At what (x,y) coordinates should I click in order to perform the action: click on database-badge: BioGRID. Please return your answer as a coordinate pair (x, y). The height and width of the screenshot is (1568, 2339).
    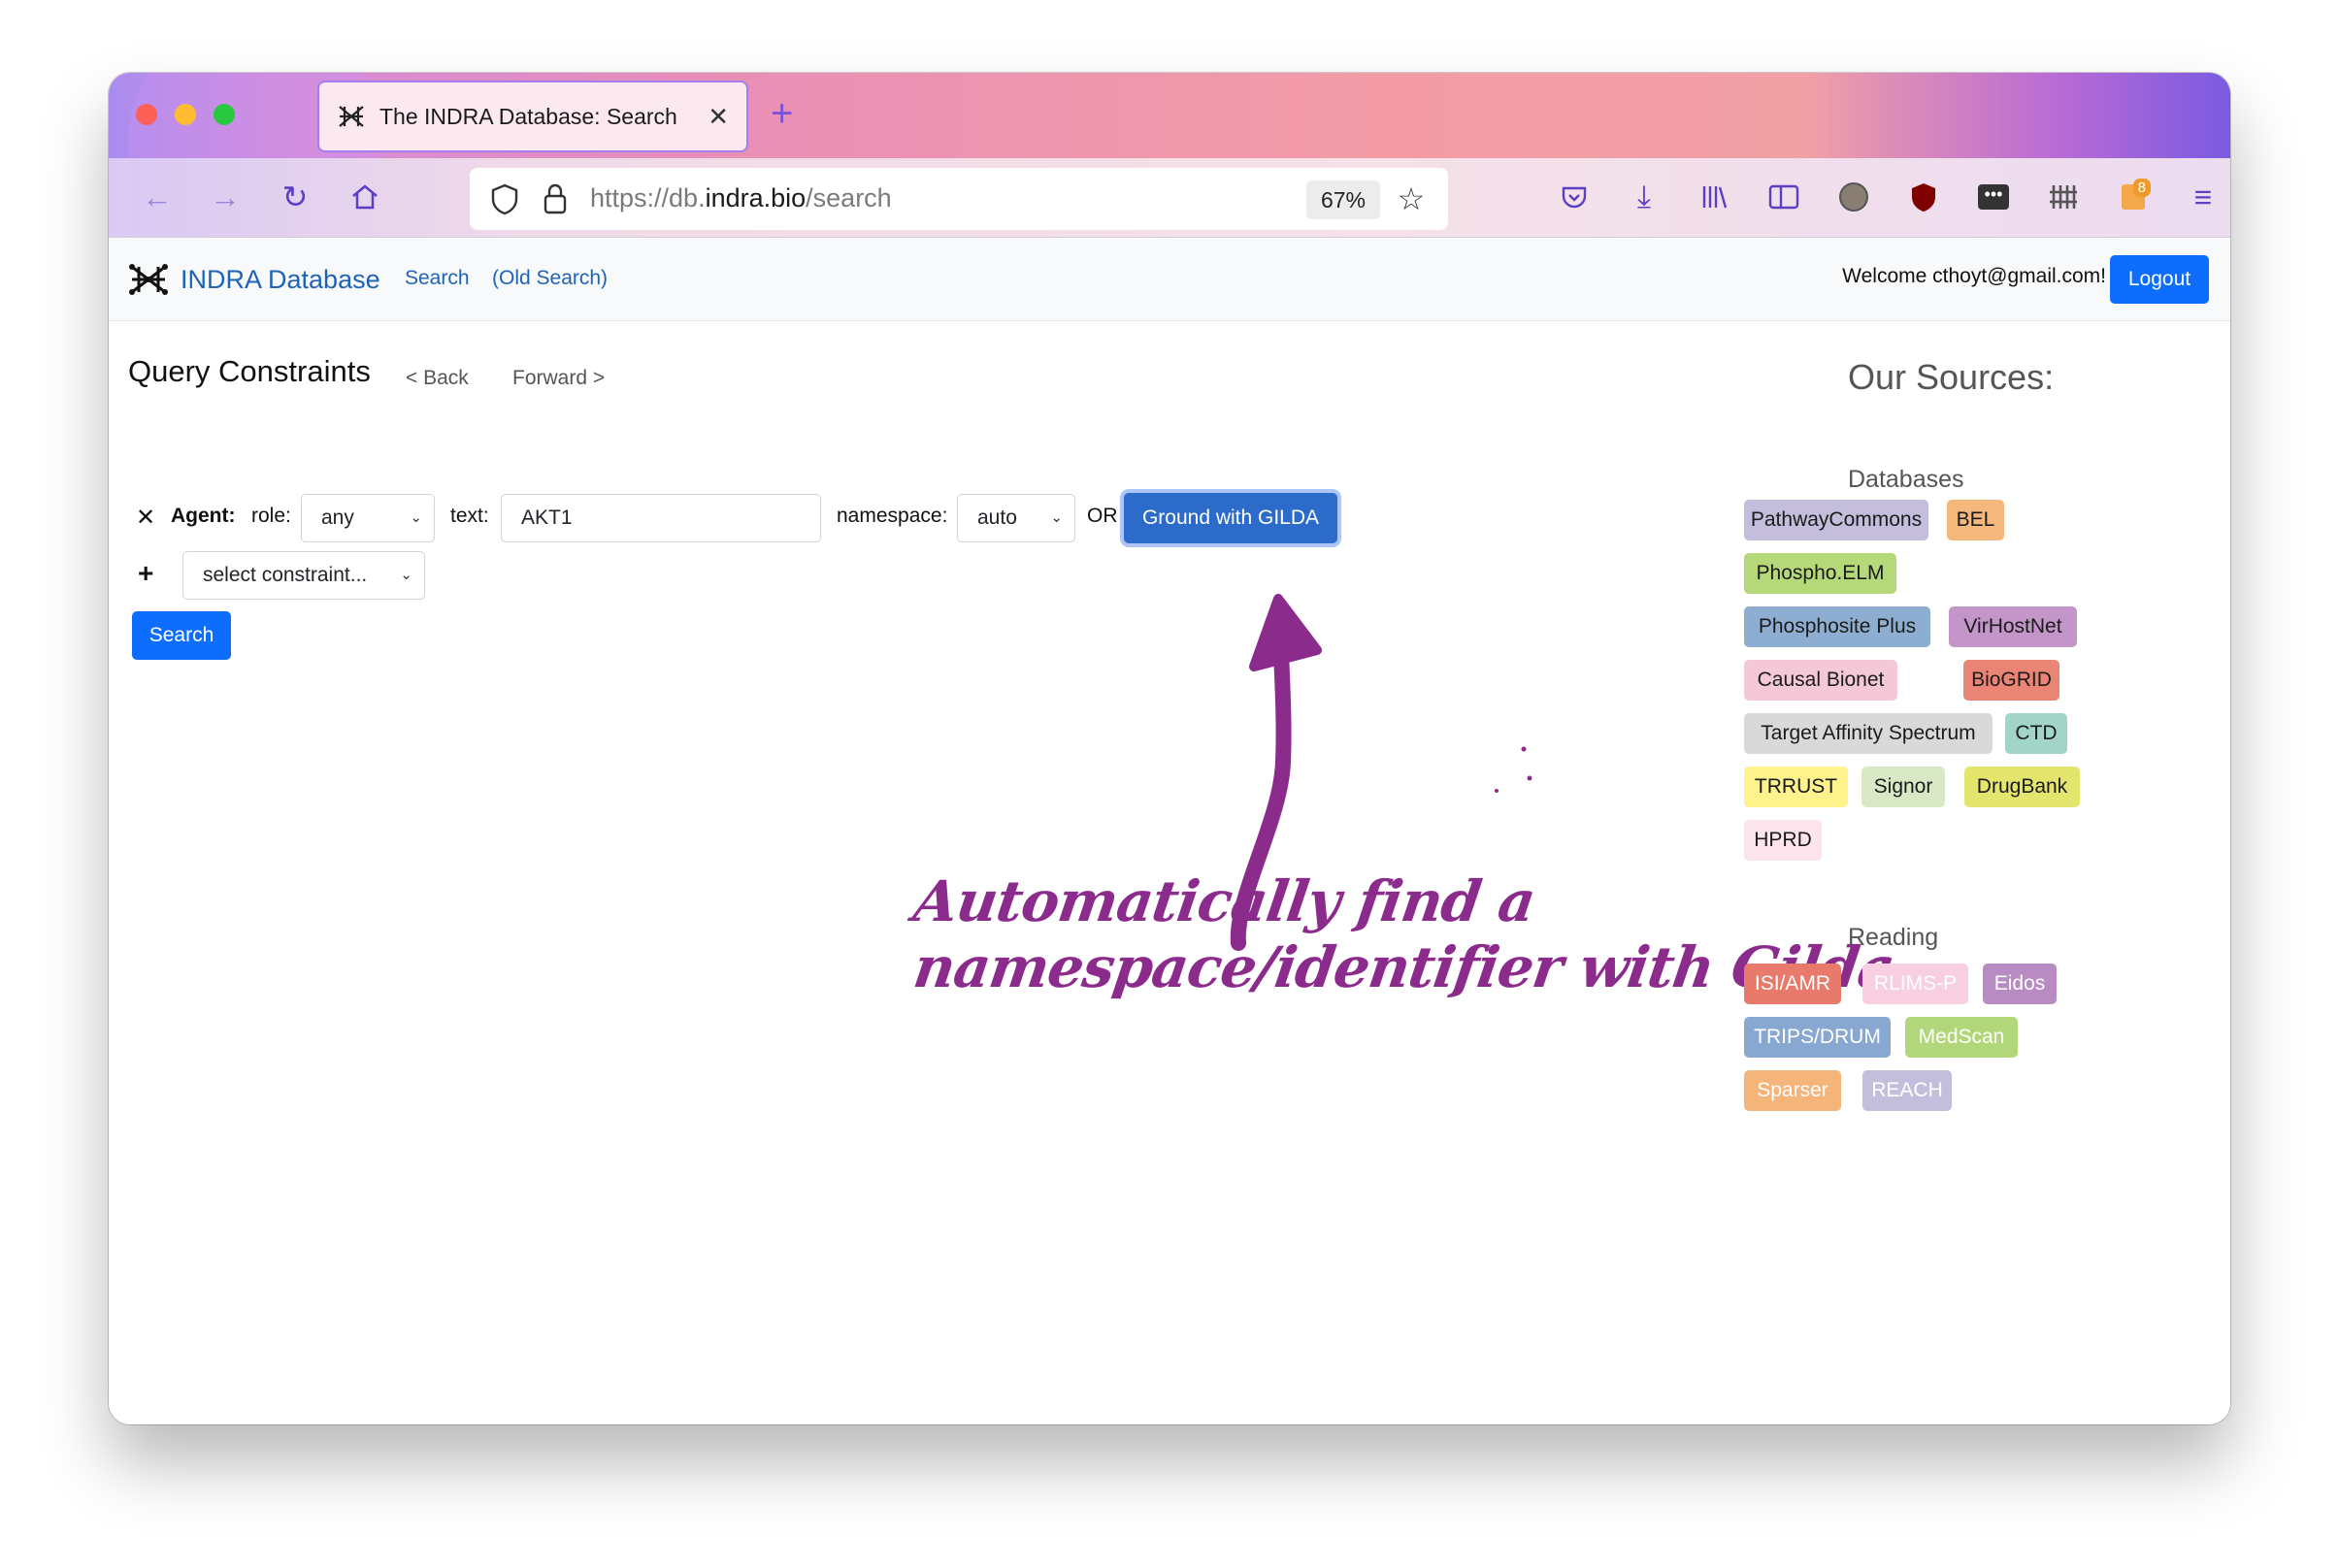
    Looking at the image, I should click on (2011, 680).